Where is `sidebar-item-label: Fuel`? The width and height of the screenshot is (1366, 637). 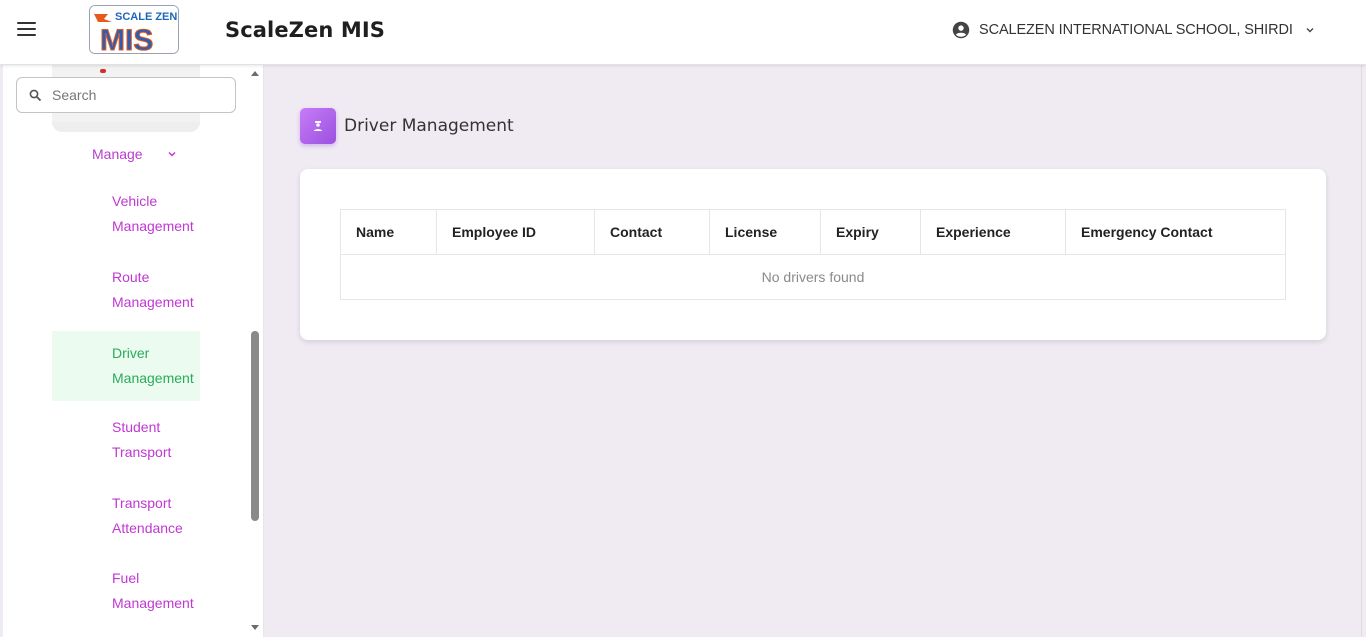
sidebar-item-label: Fuel is located at coordinates (126, 578).